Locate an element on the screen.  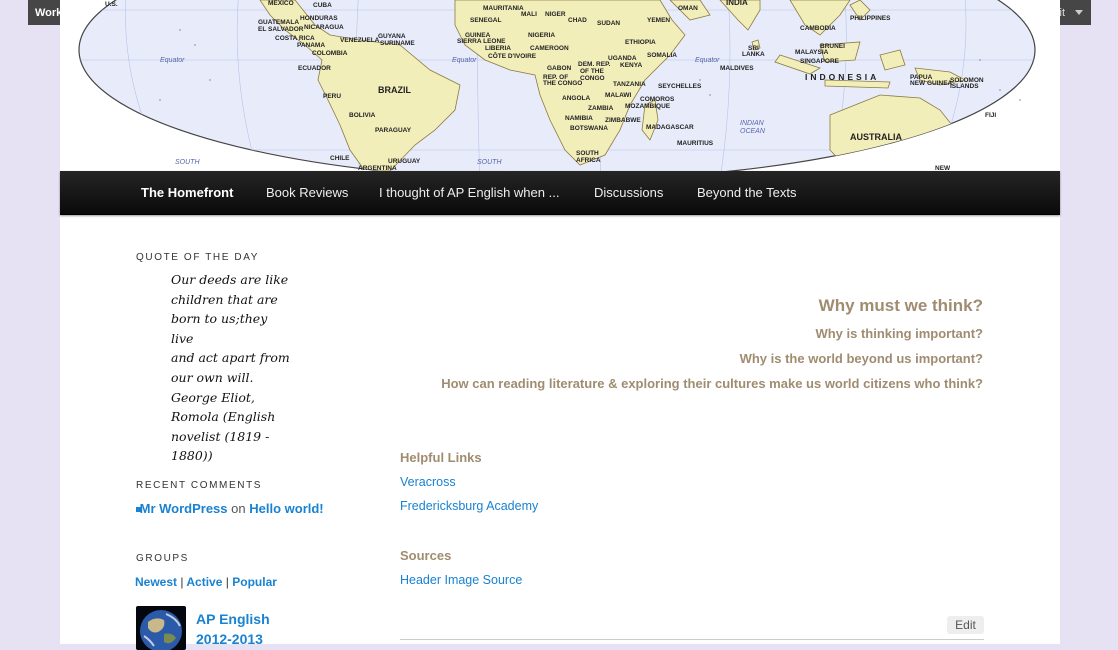
quote-line: 1880)) is located at coordinates (192, 456).